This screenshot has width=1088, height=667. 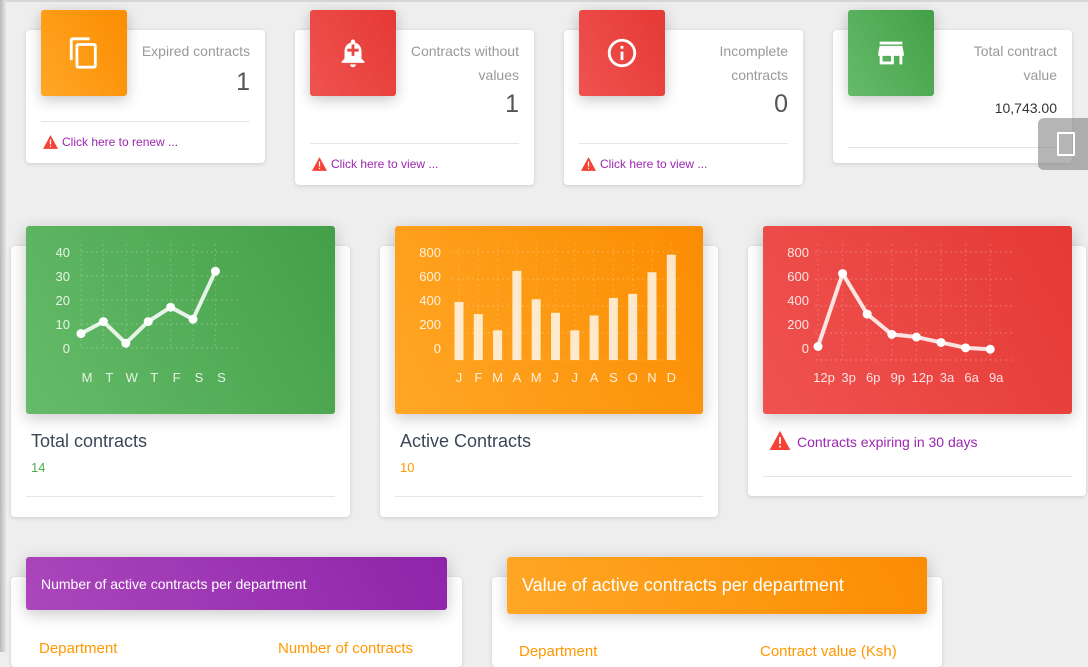 I want to click on stat-value: 10,743.00, so click(x=1025, y=108).